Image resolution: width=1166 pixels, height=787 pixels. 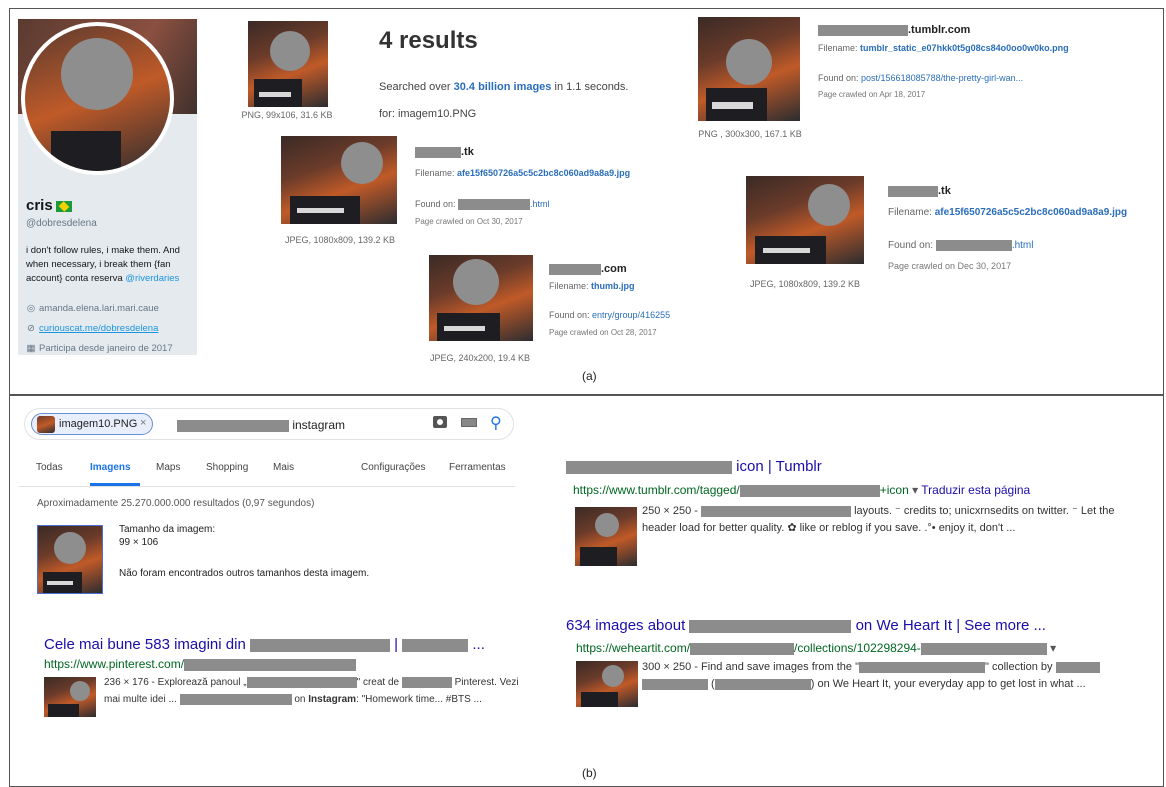 What do you see at coordinates (603, 332) in the screenshot?
I see `match-crawled-date: Page crawled on Oct 28, 2017` at bounding box center [603, 332].